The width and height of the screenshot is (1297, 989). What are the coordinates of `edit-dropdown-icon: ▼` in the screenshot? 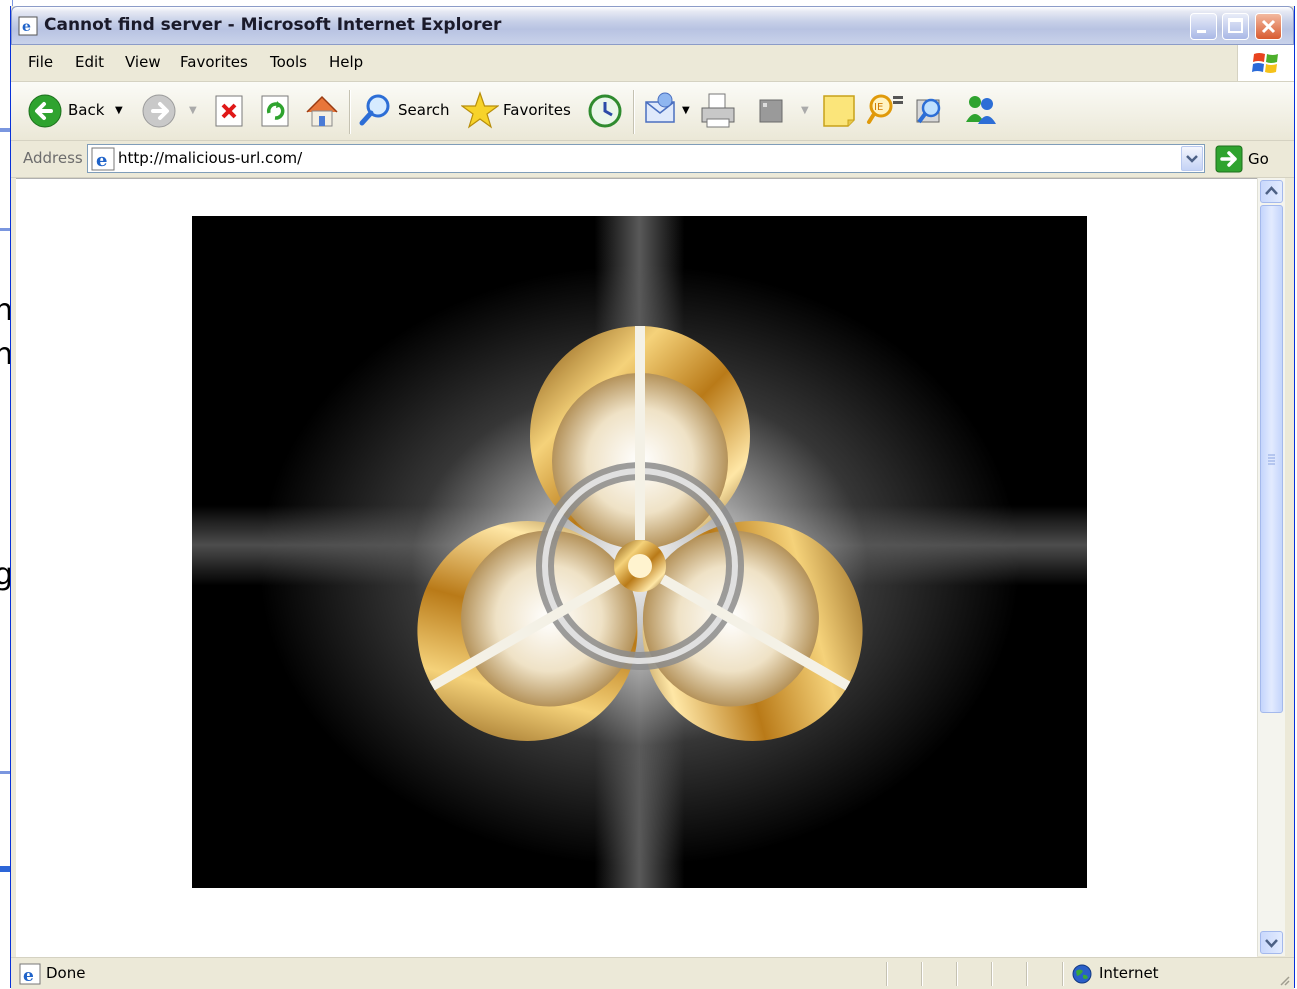 It's located at (805, 110).